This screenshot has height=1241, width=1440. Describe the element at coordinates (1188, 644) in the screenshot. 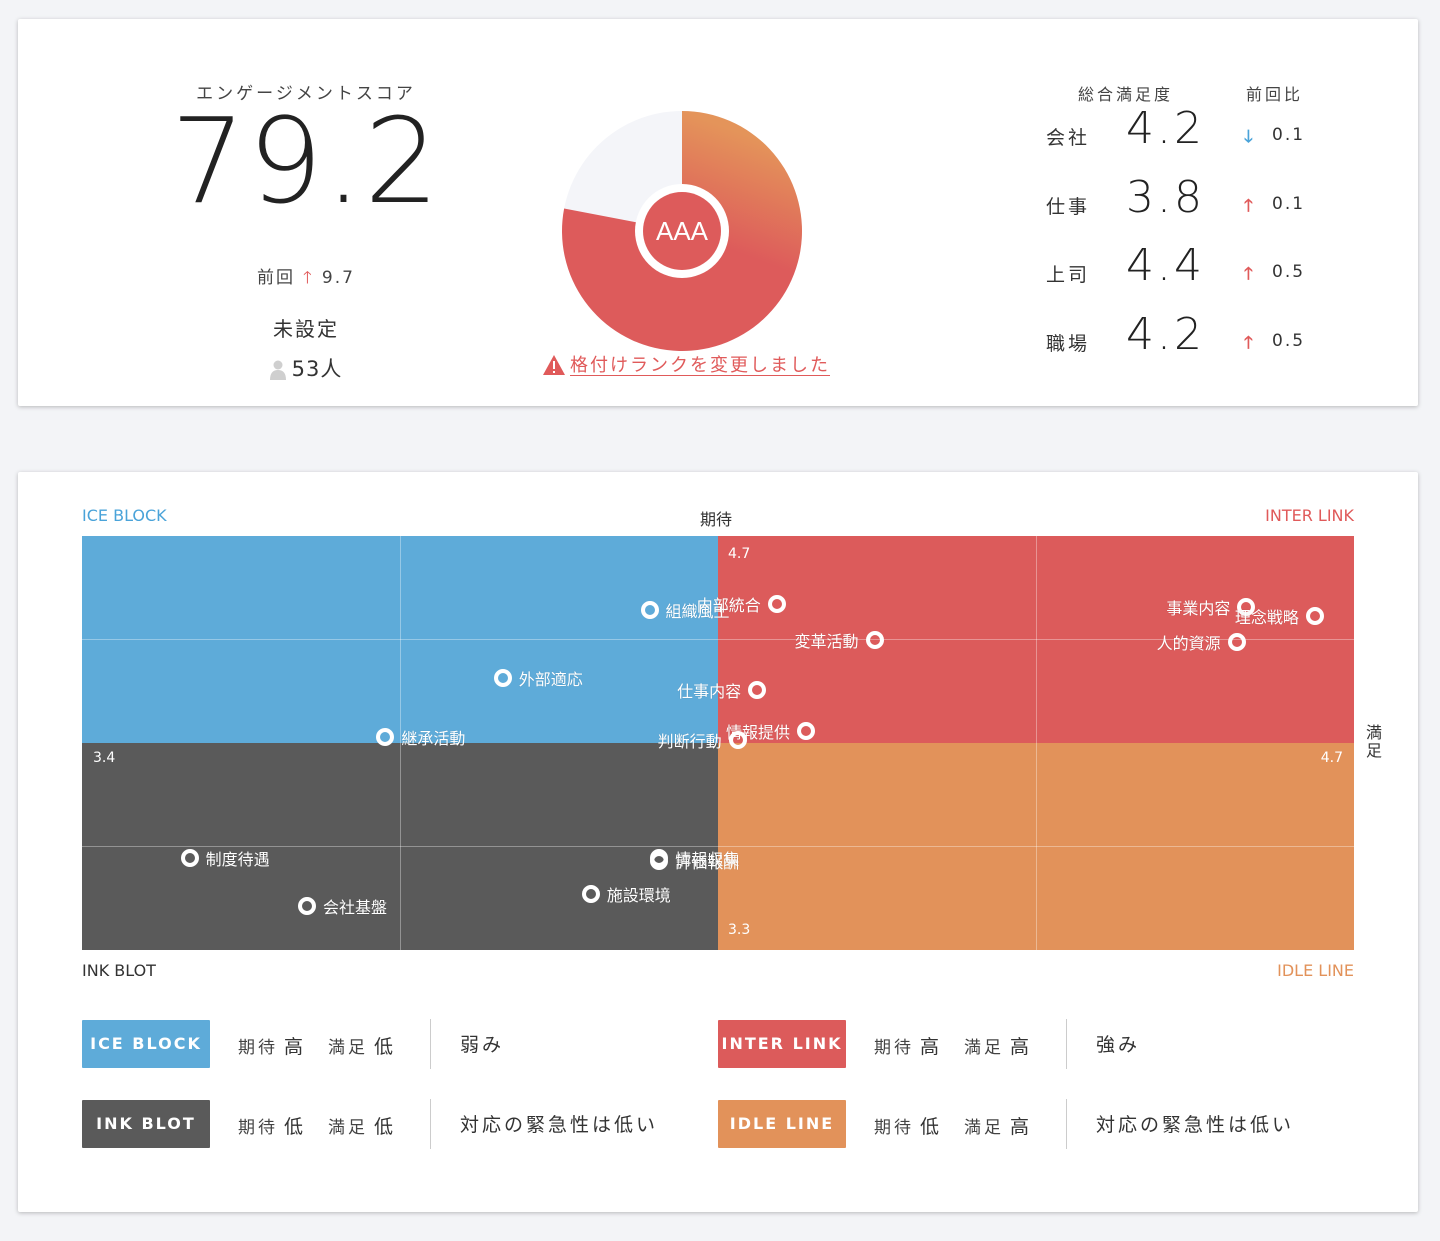

I see `scatter-point-label: 人的資源` at that location.